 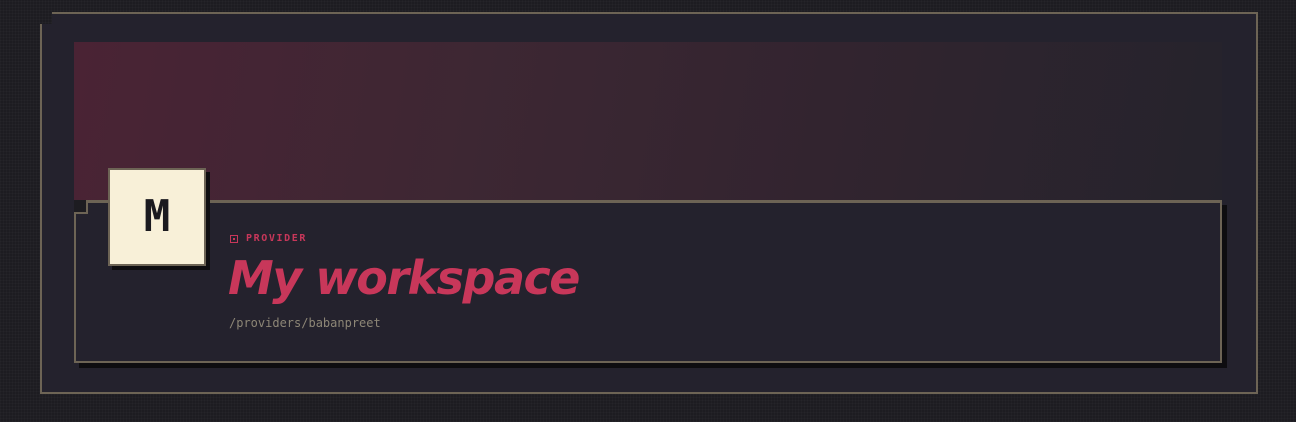 I want to click on avatar: M, so click(x=157, y=217).